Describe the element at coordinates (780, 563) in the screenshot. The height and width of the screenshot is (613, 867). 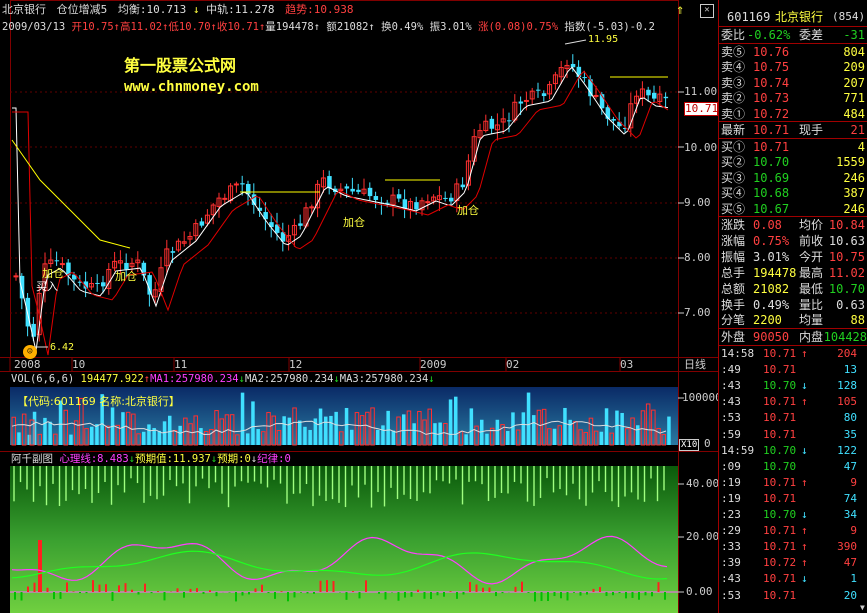
I see `tick-price: 10.72` at that location.